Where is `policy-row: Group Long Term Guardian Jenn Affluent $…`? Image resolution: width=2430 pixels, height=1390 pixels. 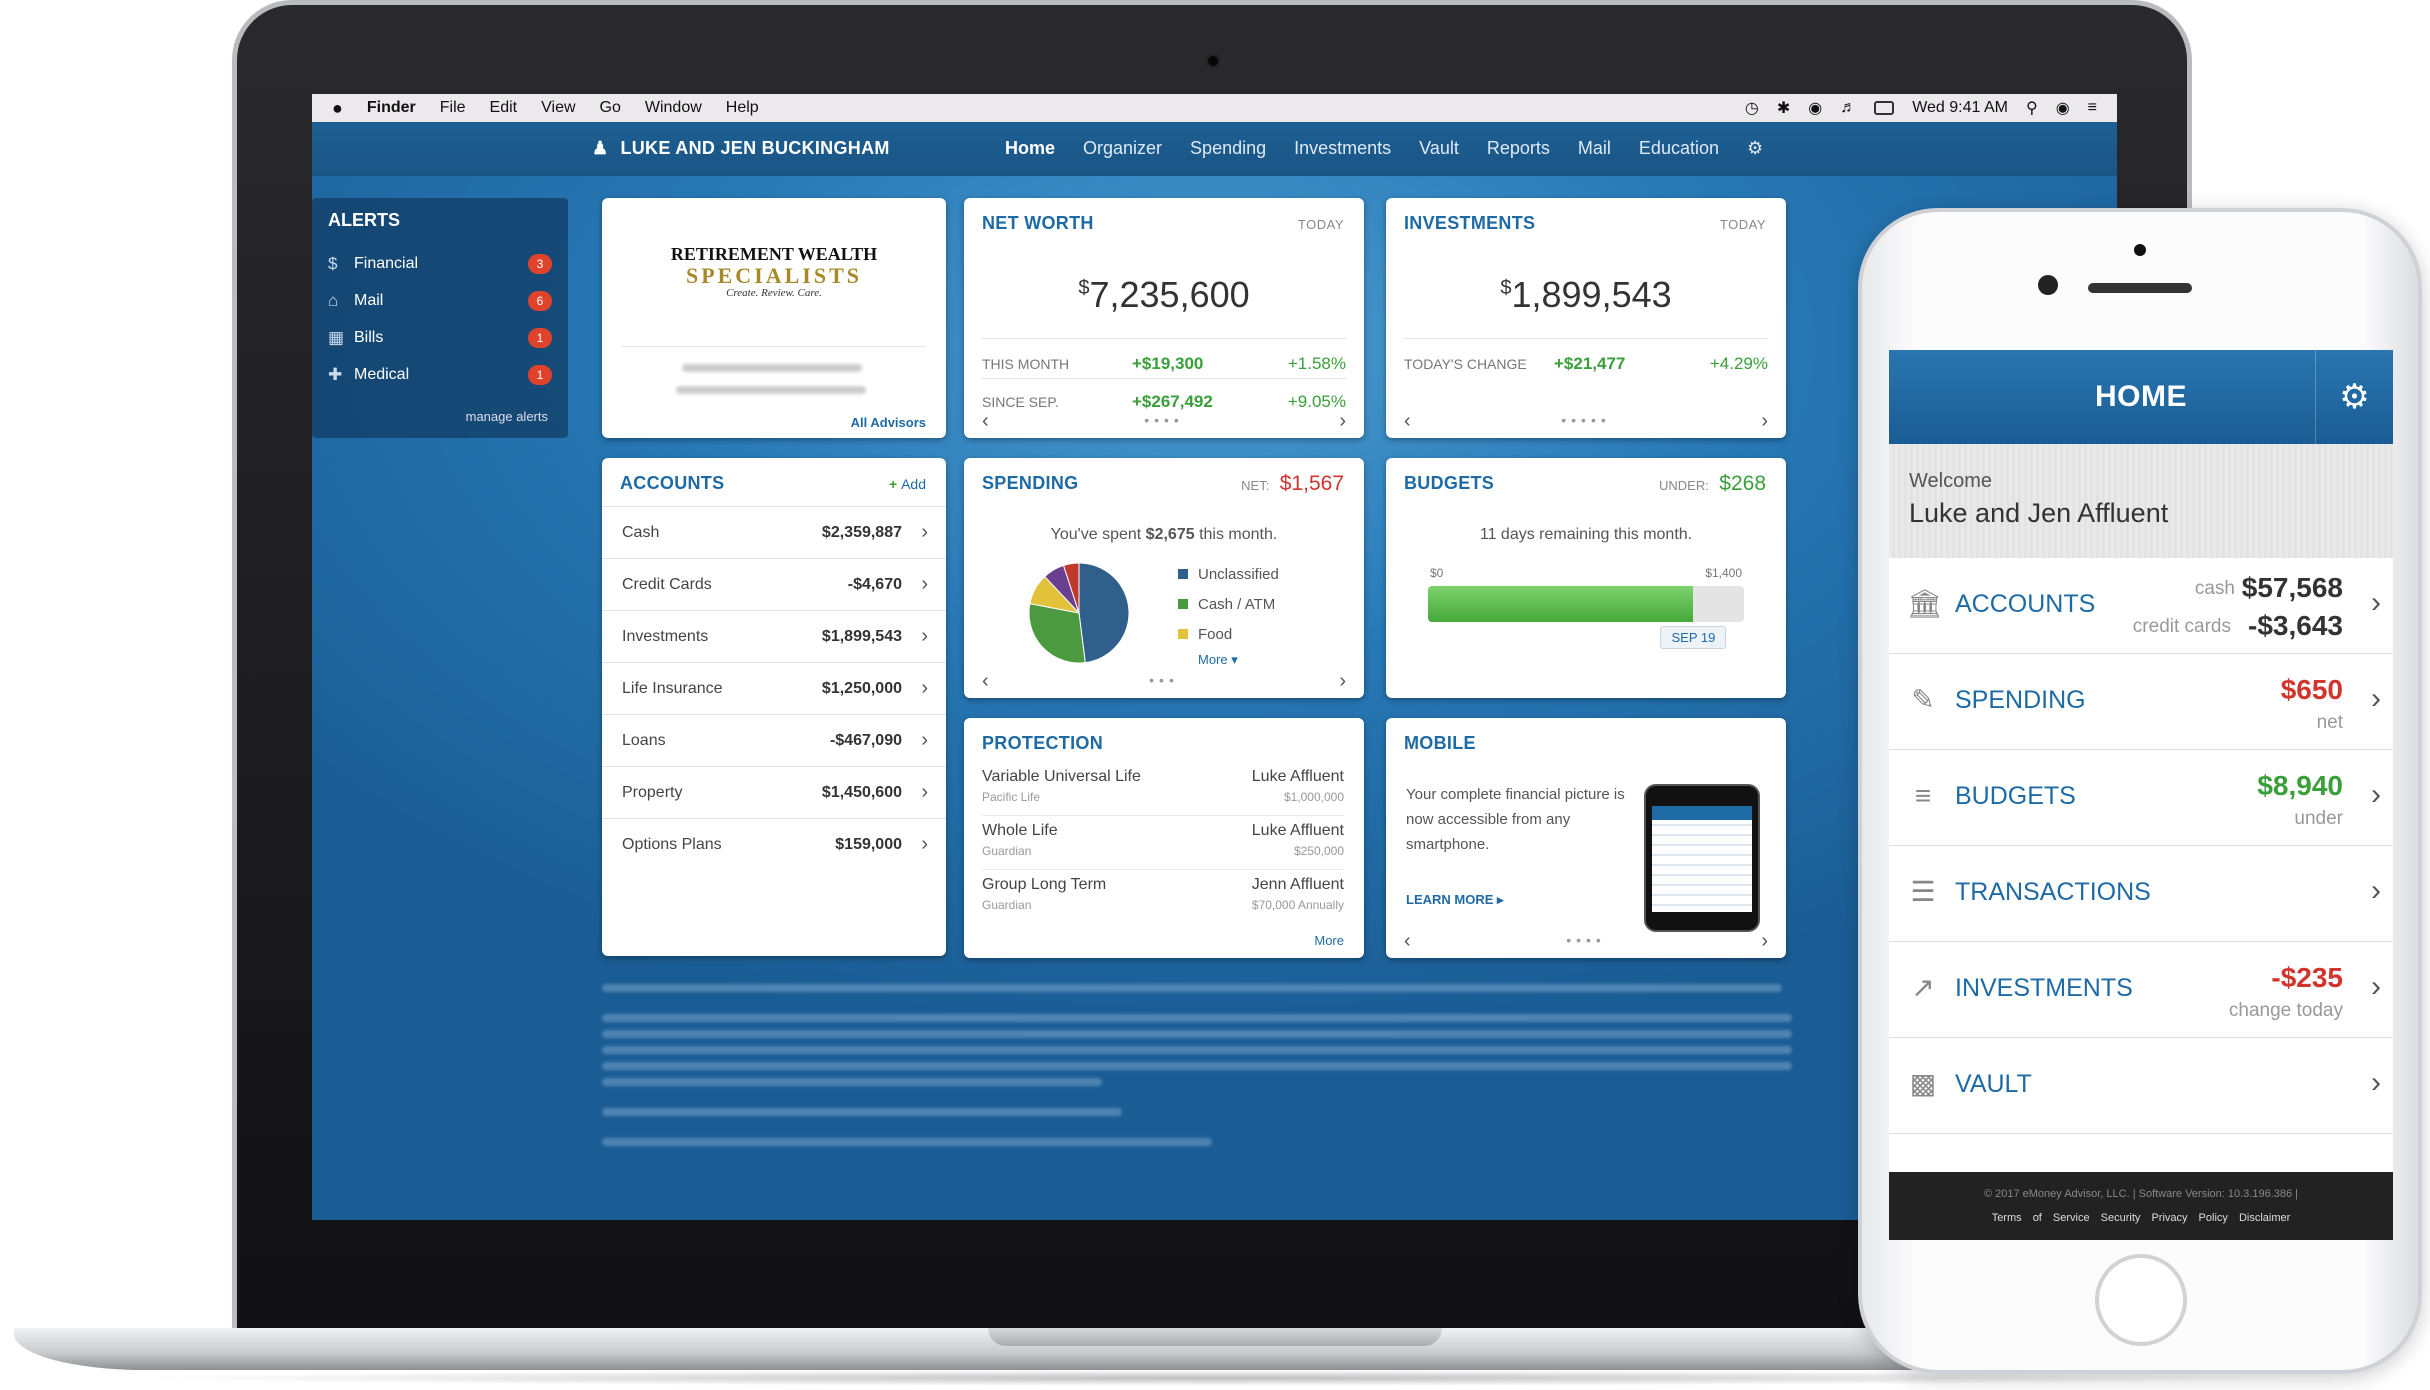
policy-row: Group Long Term Guardian Jenn Affluent $… is located at coordinates (1163, 897).